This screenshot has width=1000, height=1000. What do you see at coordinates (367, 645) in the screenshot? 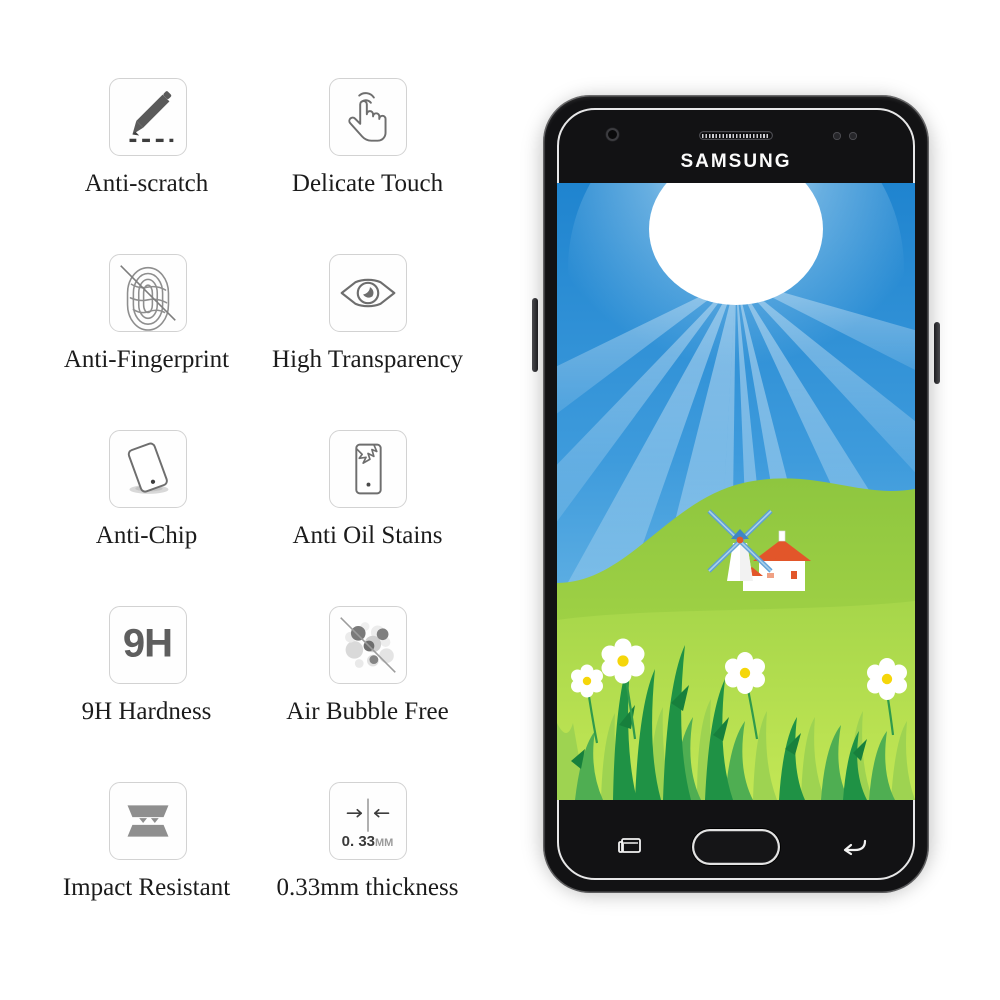
I see `bubbles-slash-icon` at bounding box center [367, 645].